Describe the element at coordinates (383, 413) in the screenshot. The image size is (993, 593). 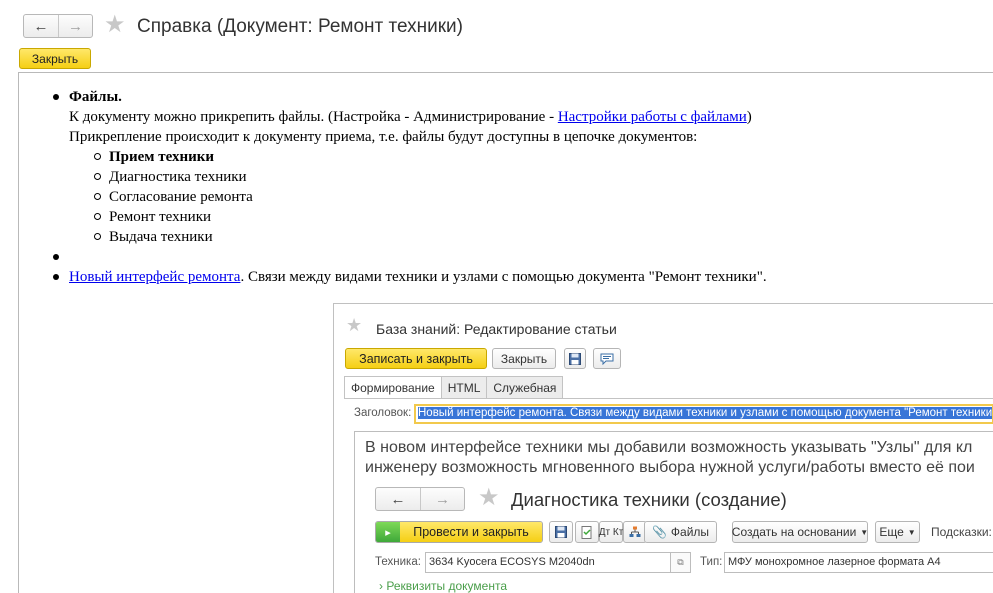
I see `header-label: Заголовок:` at that location.